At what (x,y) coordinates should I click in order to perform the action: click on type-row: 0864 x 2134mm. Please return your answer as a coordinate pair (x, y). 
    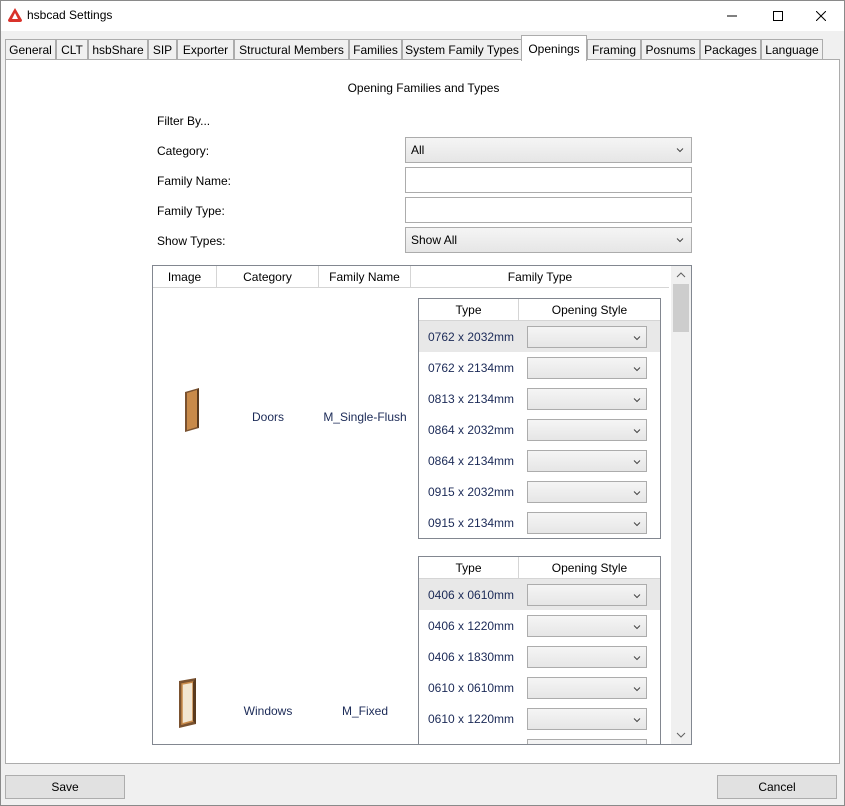
    Looking at the image, I should click on (539, 460).